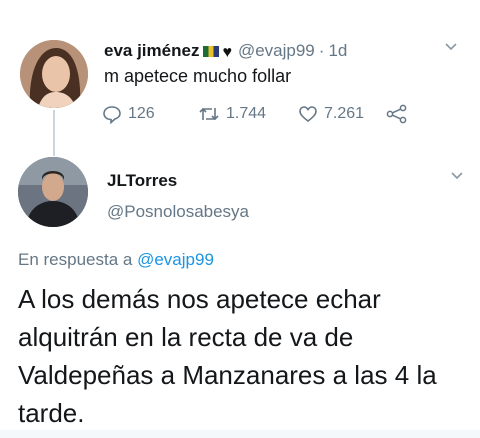 The width and height of the screenshot is (480, 438). I want to click on reply-count: 126, so click(141, 113).